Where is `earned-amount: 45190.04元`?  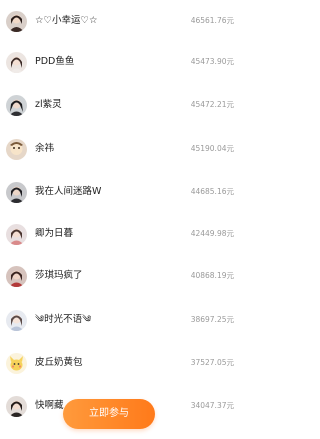
earned-amount: 45190.04元 is located at coordinates (212, 148).